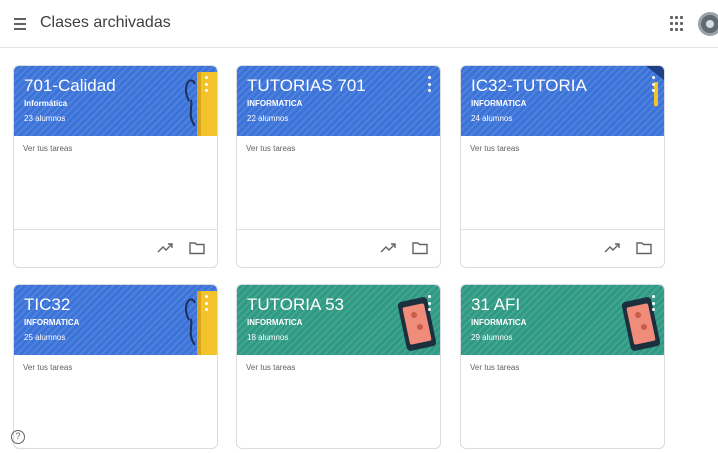 Image resolution: width=718 pixels, height=453 pixels. Describe the element at coordinates (492, 118) in the screenshot. I see `class-student-count: 24 alumnos` at that location.